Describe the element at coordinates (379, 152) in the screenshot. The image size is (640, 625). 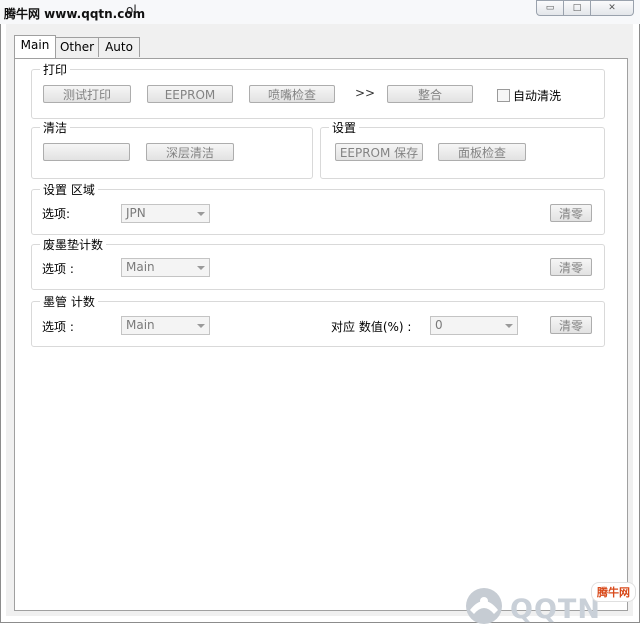
I see `eeprom-save-button: EEPROM 保存` at that location.